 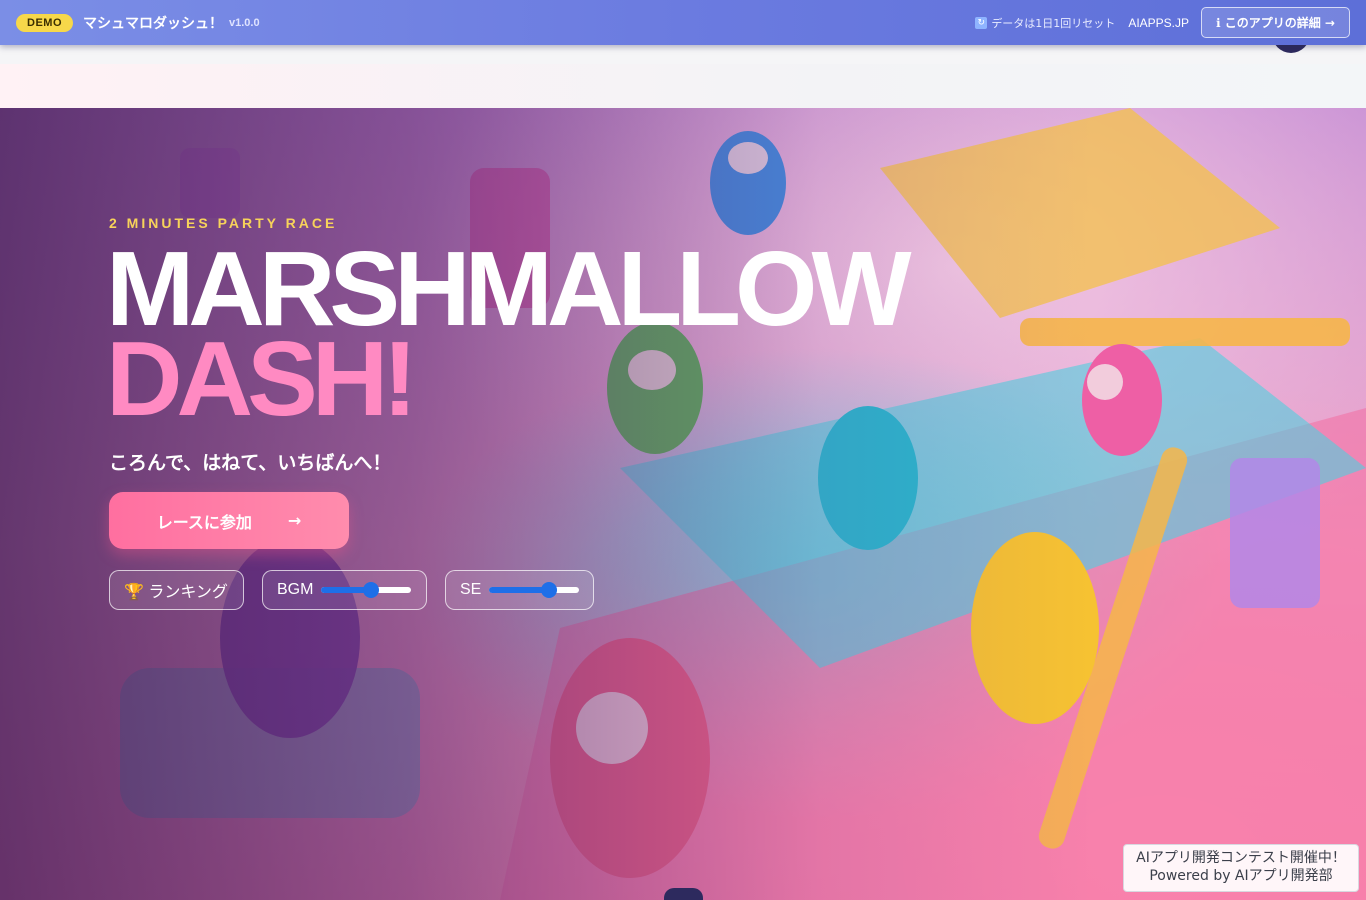 What do you see at coordinates (294, 520) in the screenshot?
I see `arrow-right-icon: →` at bounding box center [294, 520].